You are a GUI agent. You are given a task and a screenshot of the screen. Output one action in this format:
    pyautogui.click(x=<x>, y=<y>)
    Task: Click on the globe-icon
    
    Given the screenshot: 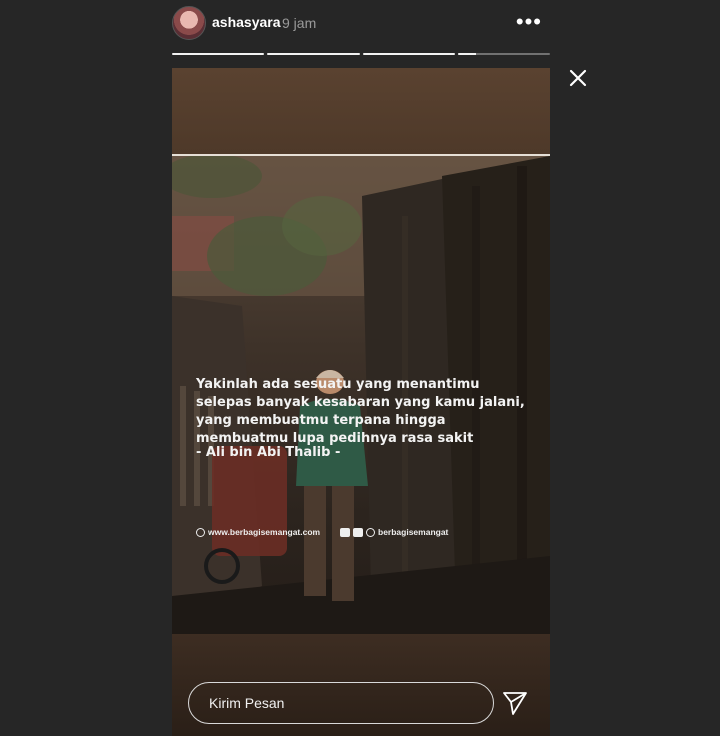 What is the action you would take?
    pyautogui.click(x=200, y=532)
    